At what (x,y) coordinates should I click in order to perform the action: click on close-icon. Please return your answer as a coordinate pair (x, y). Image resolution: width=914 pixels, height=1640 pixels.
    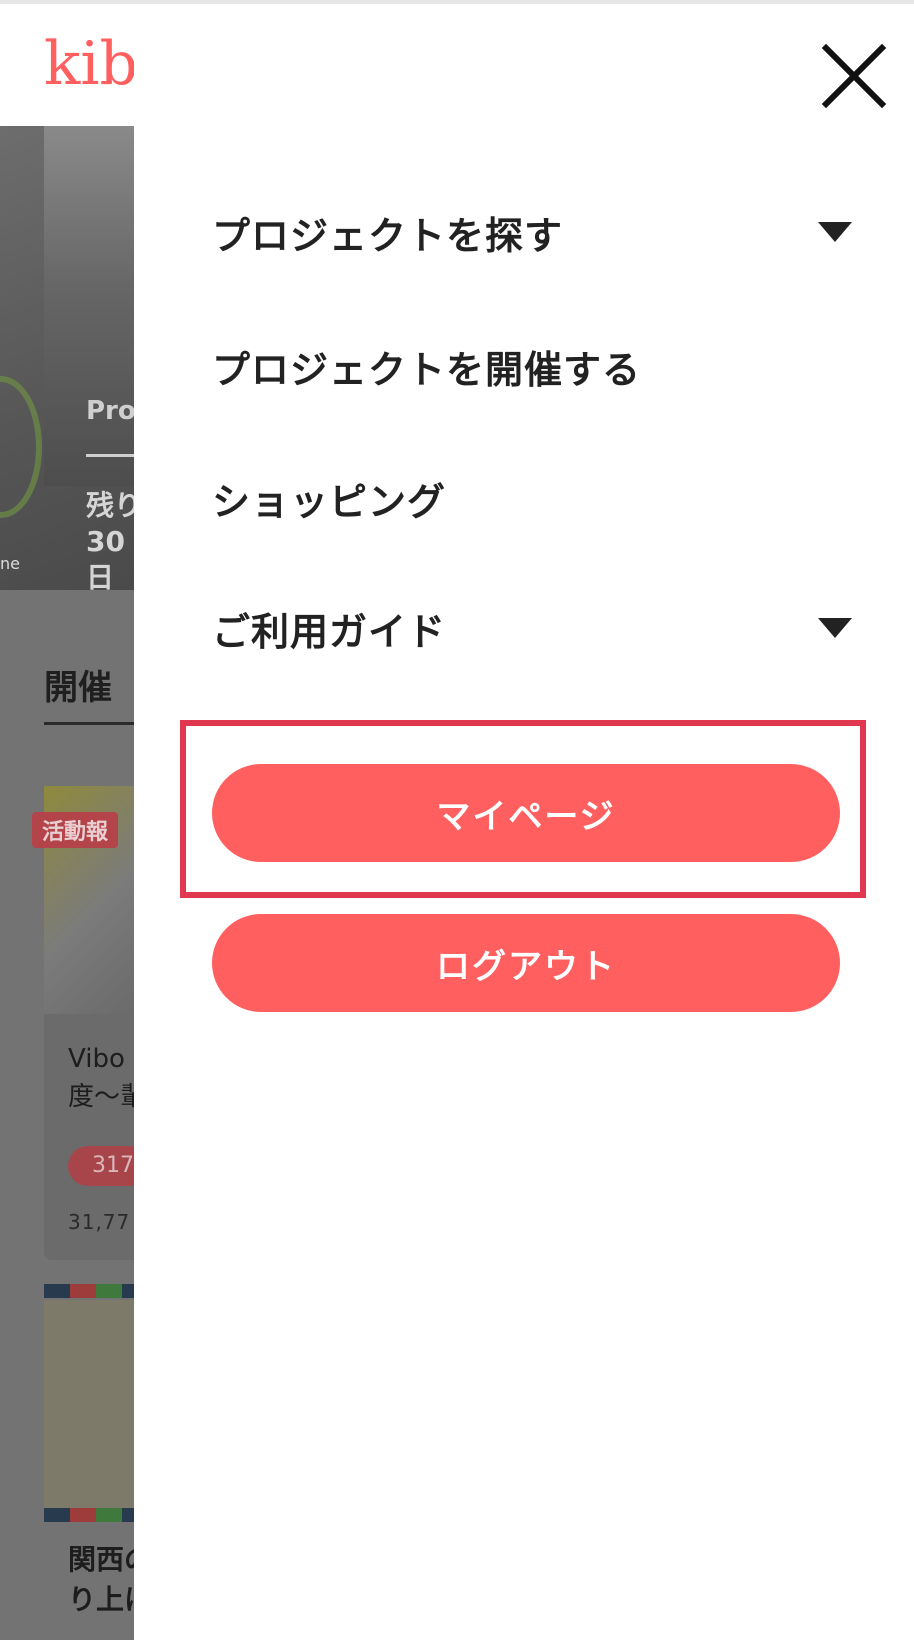
    Looking at the image, I should click on (854, 76).